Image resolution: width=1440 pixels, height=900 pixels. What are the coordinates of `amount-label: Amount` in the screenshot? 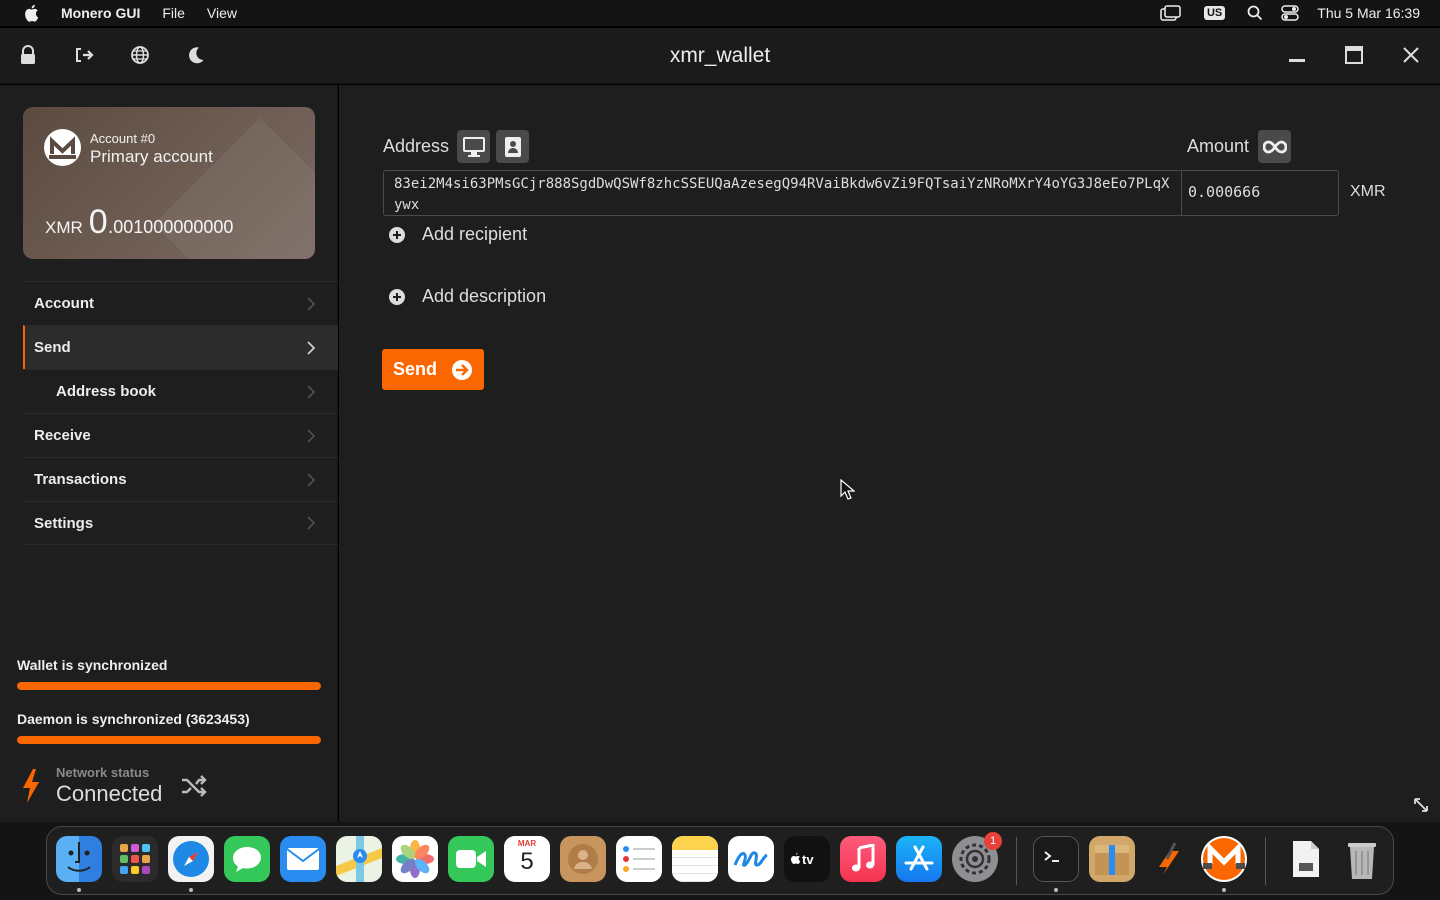 It's located at (1218, 146).